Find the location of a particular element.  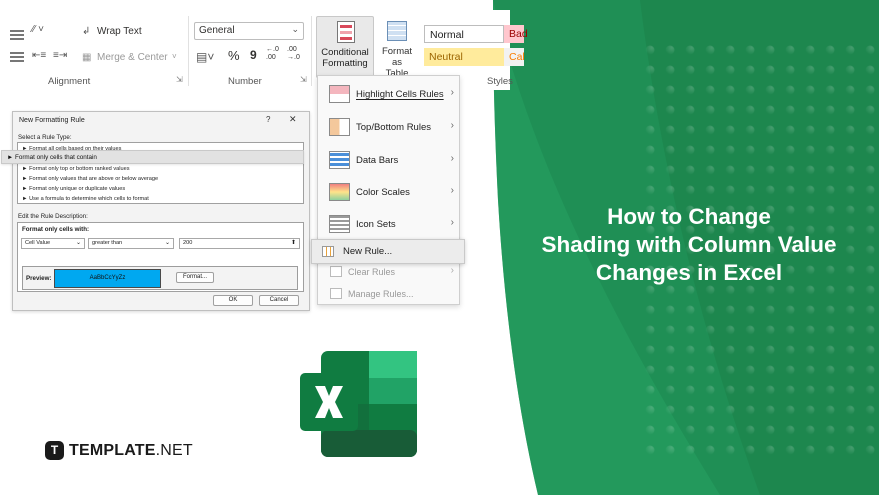

condition-value-input: 200 ⬆ is located at coordinates (239, 243).